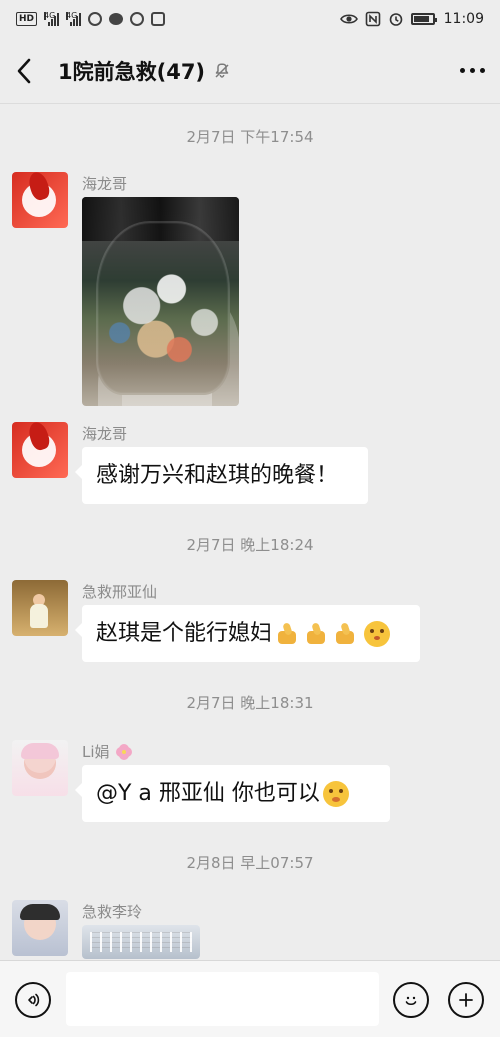 The width and height of the screenshot is (500, 1037). I want to click on message-body: 海龙哥, so click(160, 289).